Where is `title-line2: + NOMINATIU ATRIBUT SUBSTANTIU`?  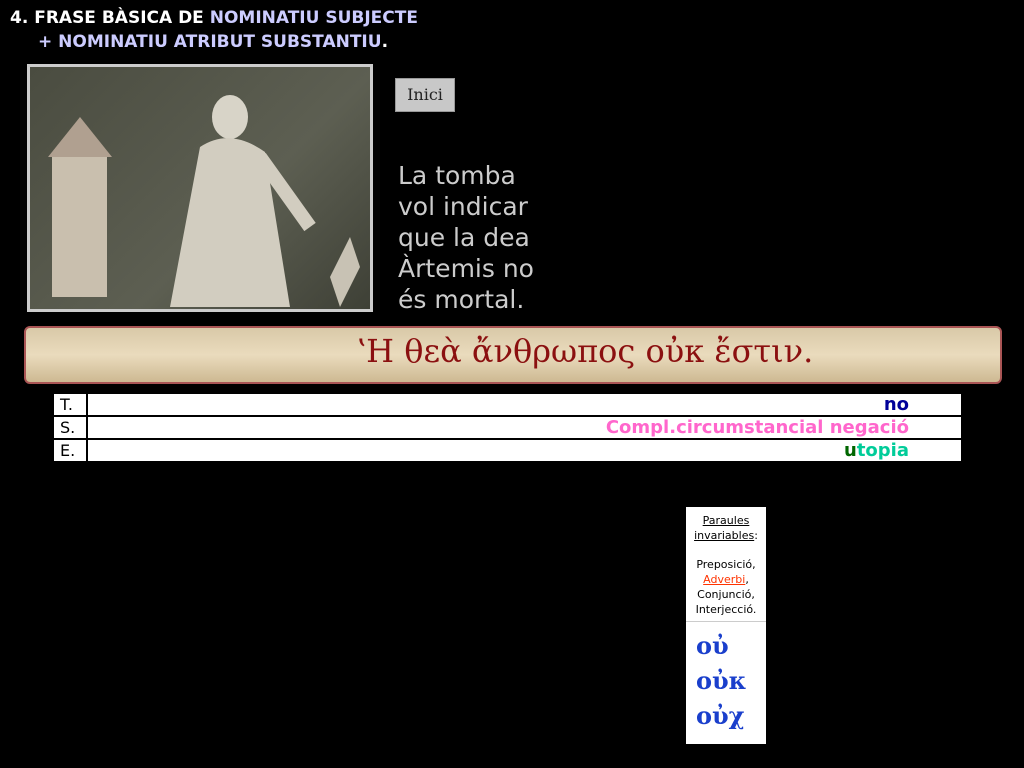 title-line2: + NOMINATIU ATRIBUT SUBSTANTIU is located at coordinates (210, 42).